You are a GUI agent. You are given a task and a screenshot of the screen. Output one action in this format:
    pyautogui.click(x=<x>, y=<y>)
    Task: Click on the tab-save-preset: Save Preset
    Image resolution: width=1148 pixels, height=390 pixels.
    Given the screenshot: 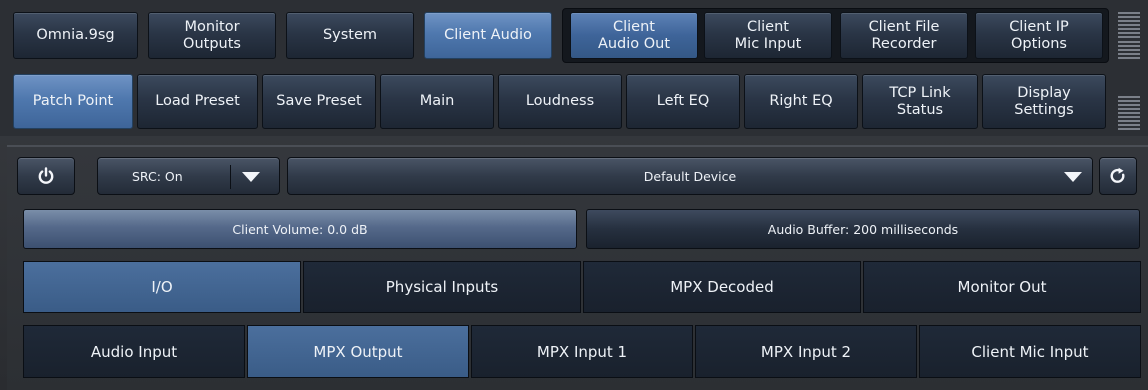 What is the action you would take?
    pyautogui.click(x=319, y=101)
    